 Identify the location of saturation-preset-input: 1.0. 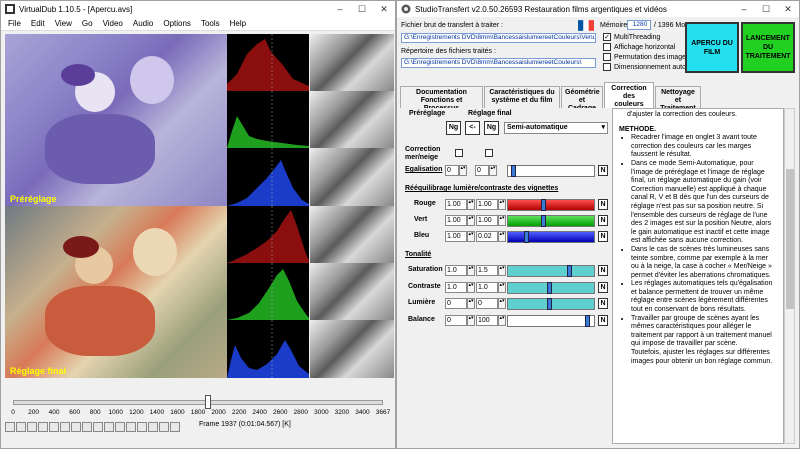
(456, 270).